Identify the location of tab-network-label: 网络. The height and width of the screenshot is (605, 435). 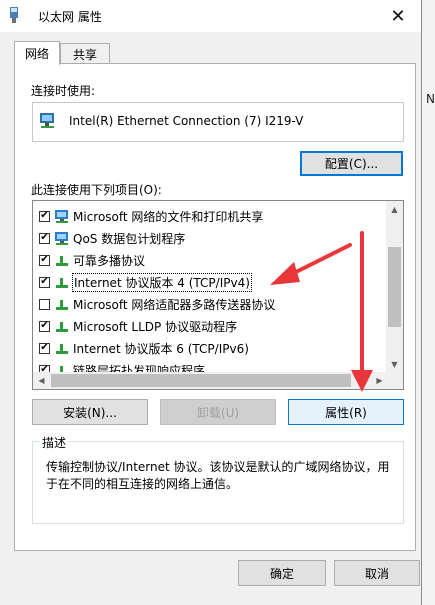
(36, 54).